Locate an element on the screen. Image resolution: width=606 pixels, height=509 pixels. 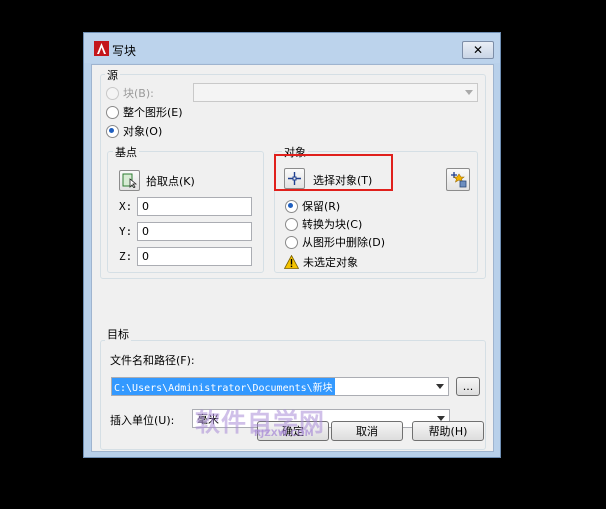
radio-retain-label: 保留(R) is located at coordinates (321, 206).